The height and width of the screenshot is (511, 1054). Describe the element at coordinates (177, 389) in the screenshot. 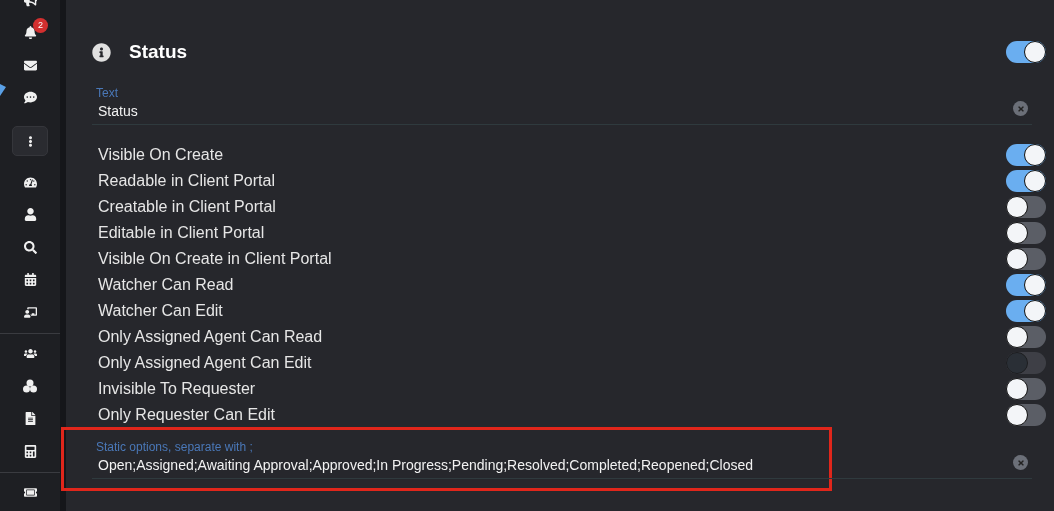

I see `option-label: Invisible To Requester` at that location.